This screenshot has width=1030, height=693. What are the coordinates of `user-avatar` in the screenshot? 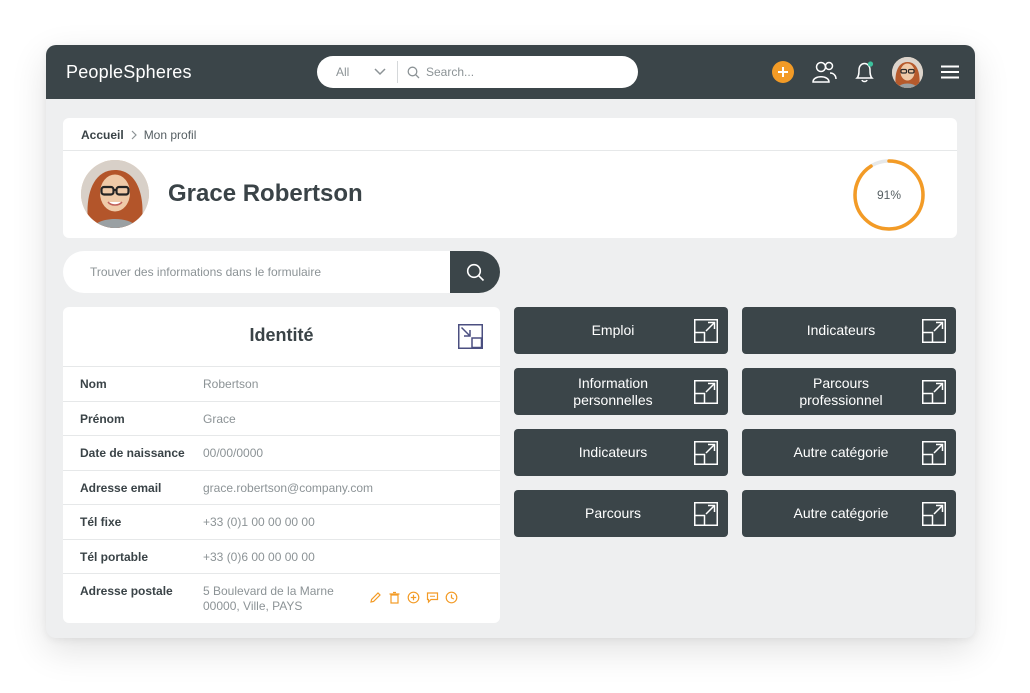 It's located at (907, 72).